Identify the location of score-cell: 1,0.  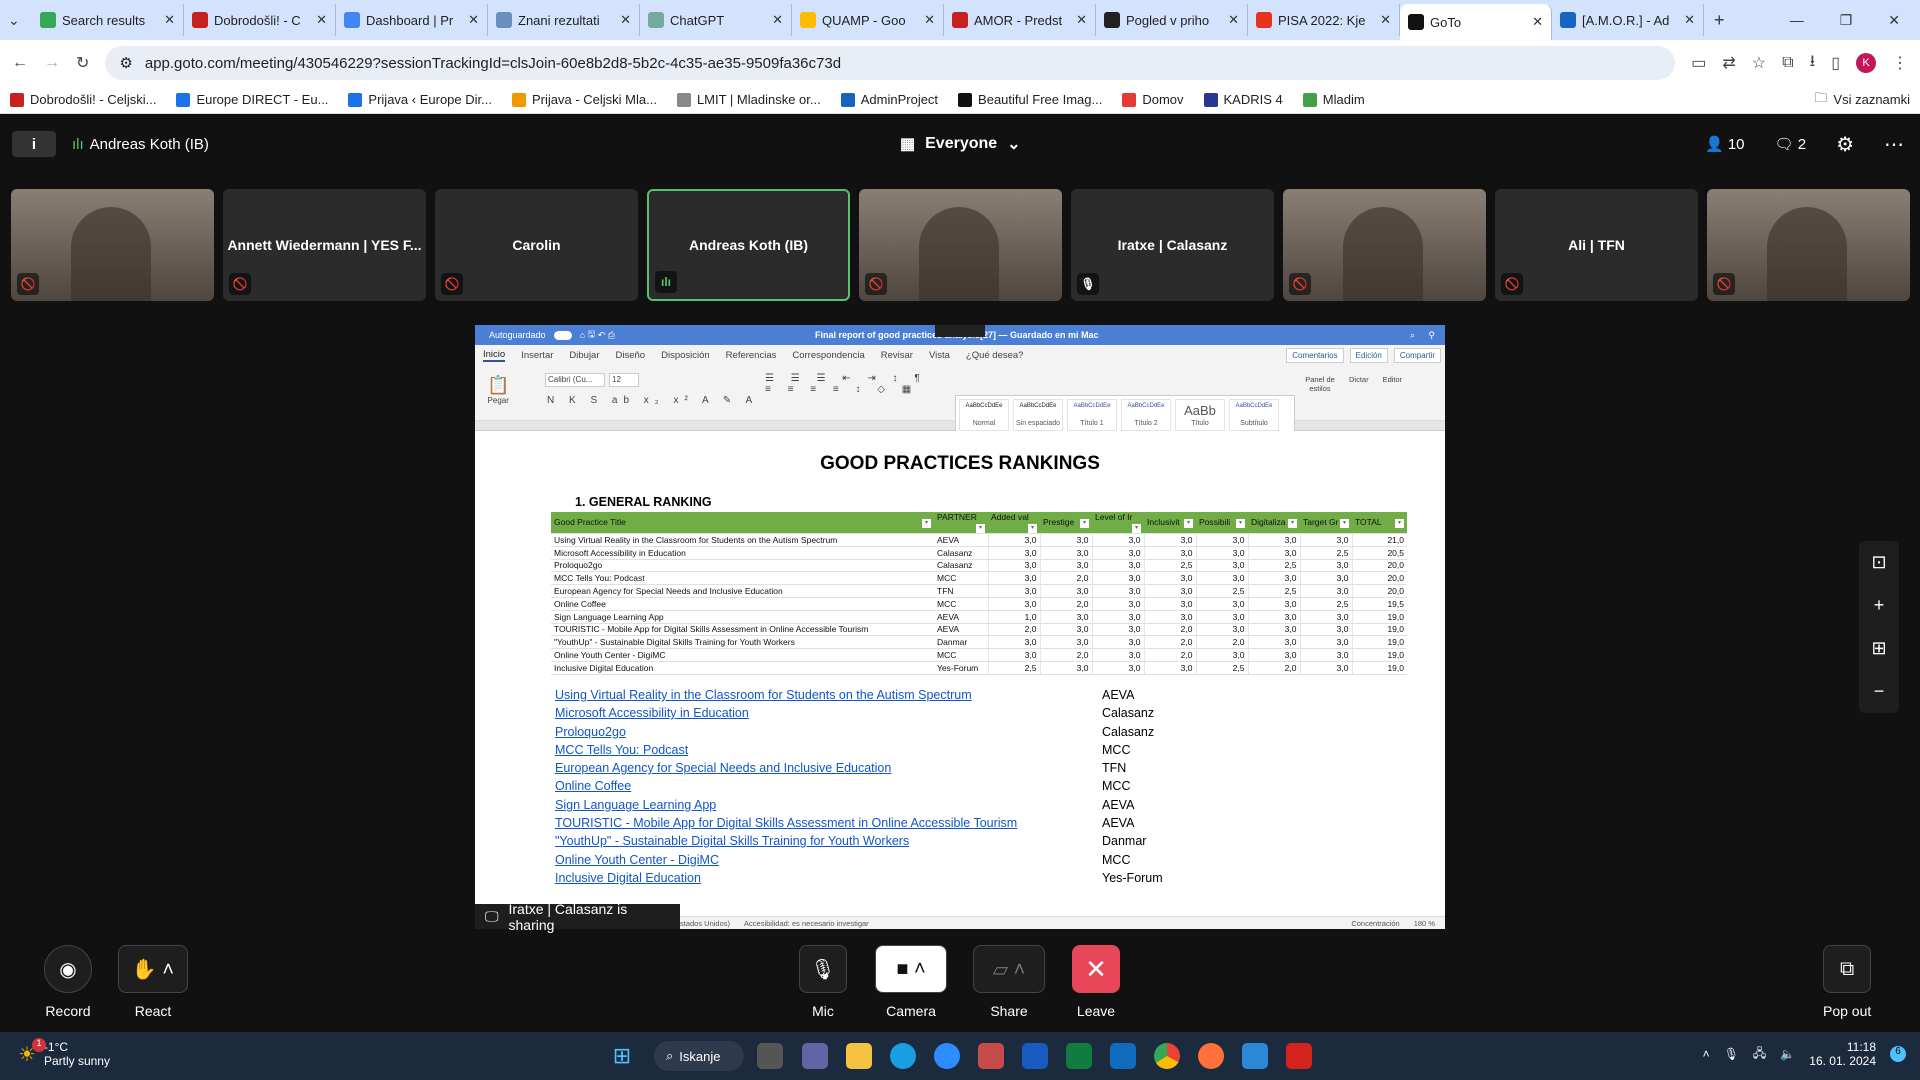
(1013, 617).